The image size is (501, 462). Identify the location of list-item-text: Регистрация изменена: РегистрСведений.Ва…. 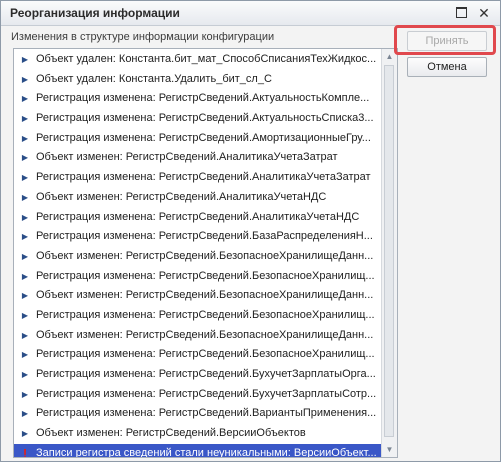
(206, 413).